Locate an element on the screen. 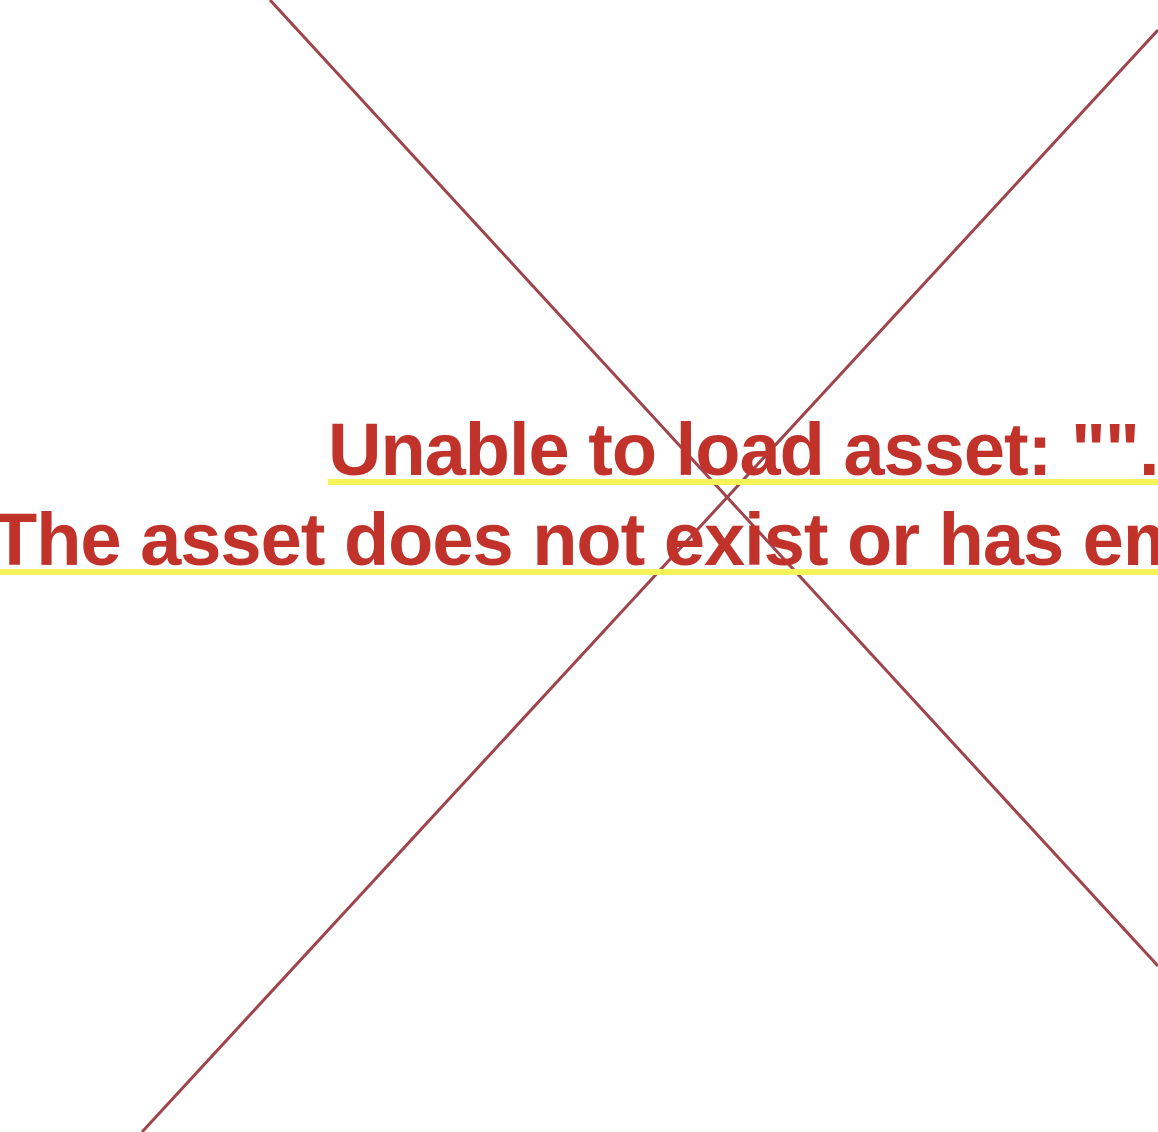 This screenshot has width=1158, height=1132. error-message-detail: The asset does not exist or has em is located at coordinates (579, 539).